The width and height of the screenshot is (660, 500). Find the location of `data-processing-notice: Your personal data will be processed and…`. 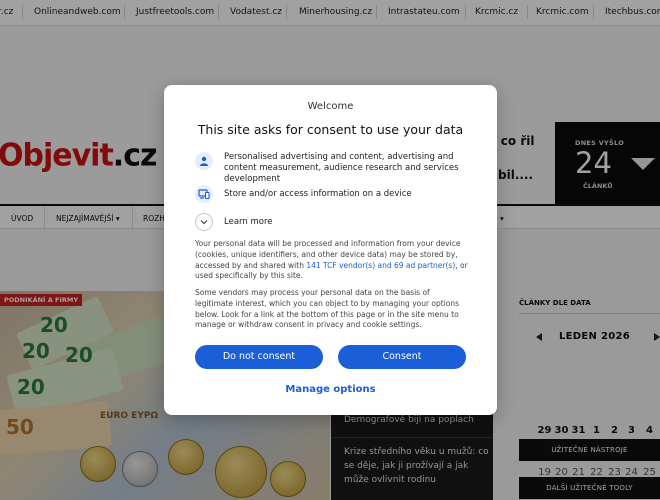

data-processing-notice: Your personal data will be processed and… is located at coordinates (332, 260).